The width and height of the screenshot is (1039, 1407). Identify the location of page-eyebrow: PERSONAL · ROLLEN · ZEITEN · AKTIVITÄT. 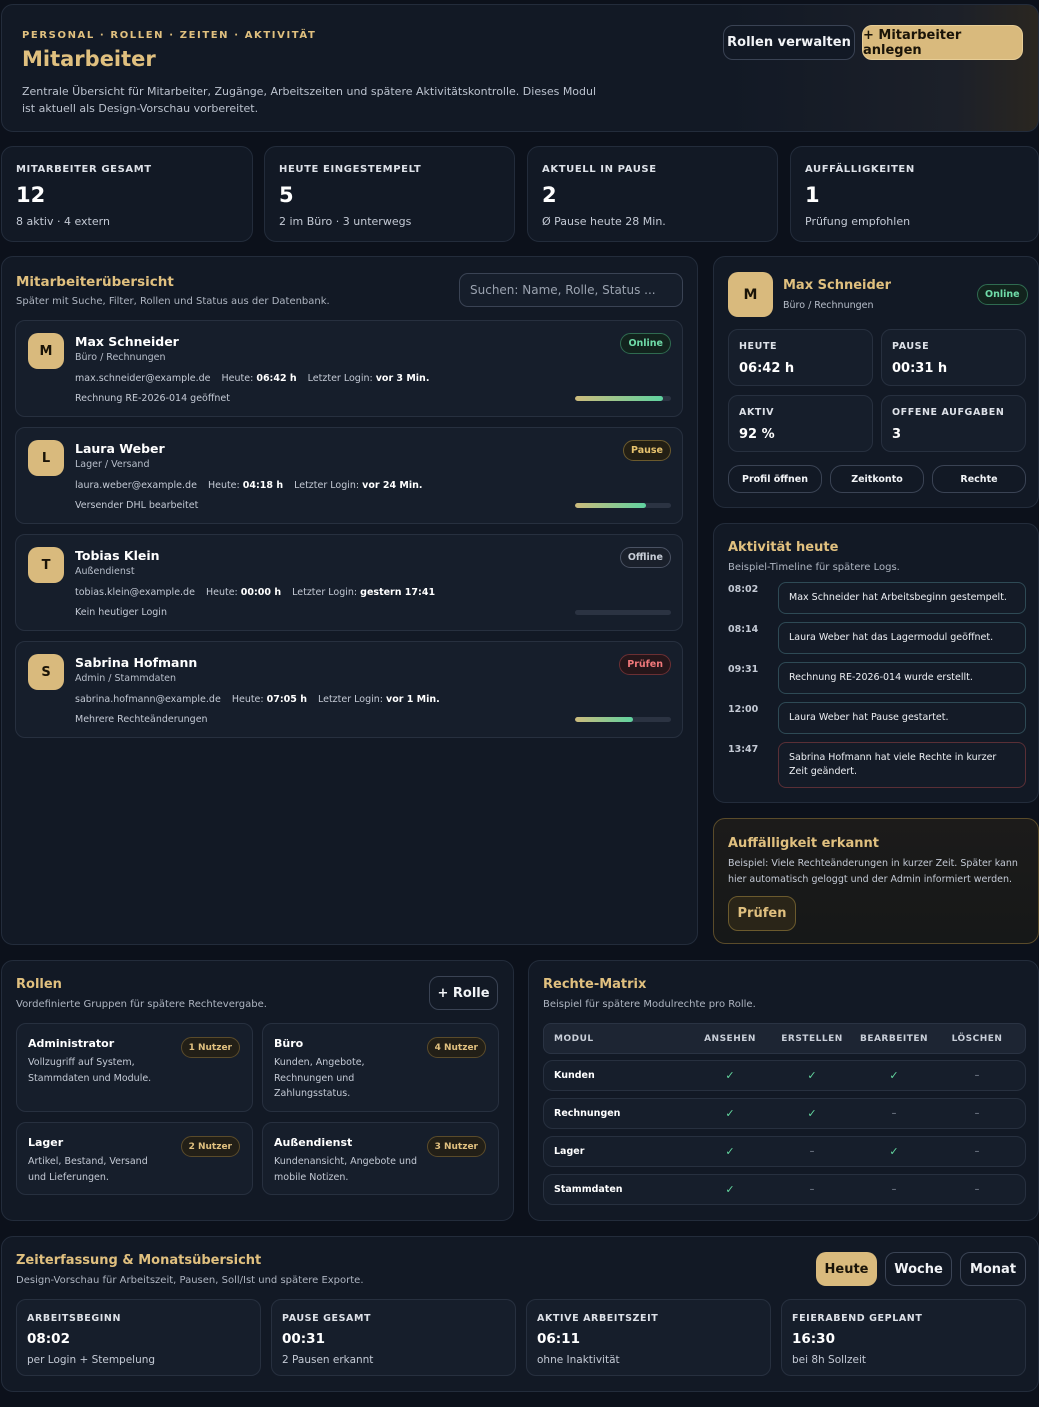
(169, 35).